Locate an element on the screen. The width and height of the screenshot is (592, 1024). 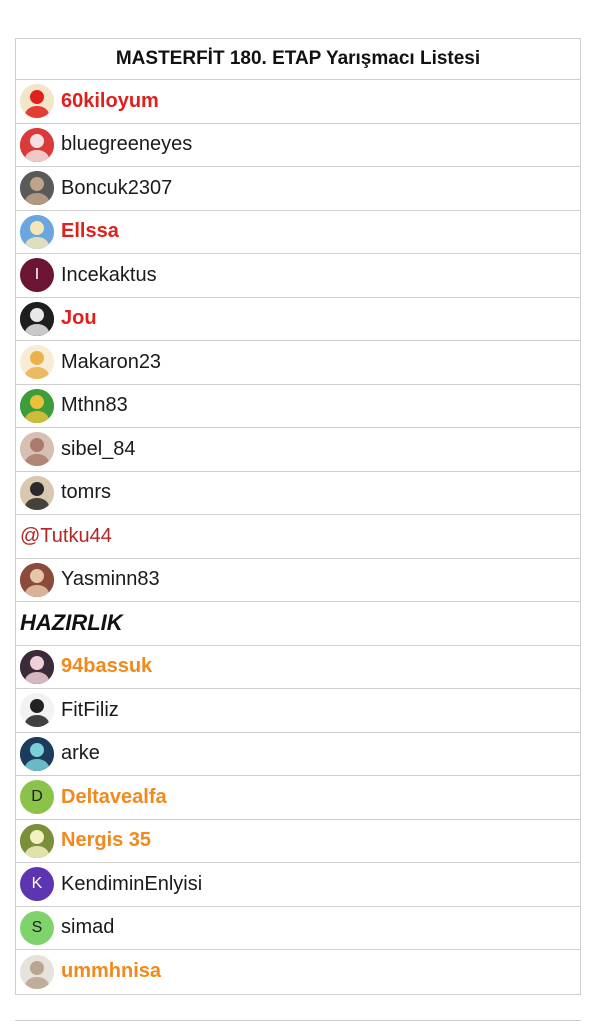
avatar-letter: D is located at coordinates (37, 797).